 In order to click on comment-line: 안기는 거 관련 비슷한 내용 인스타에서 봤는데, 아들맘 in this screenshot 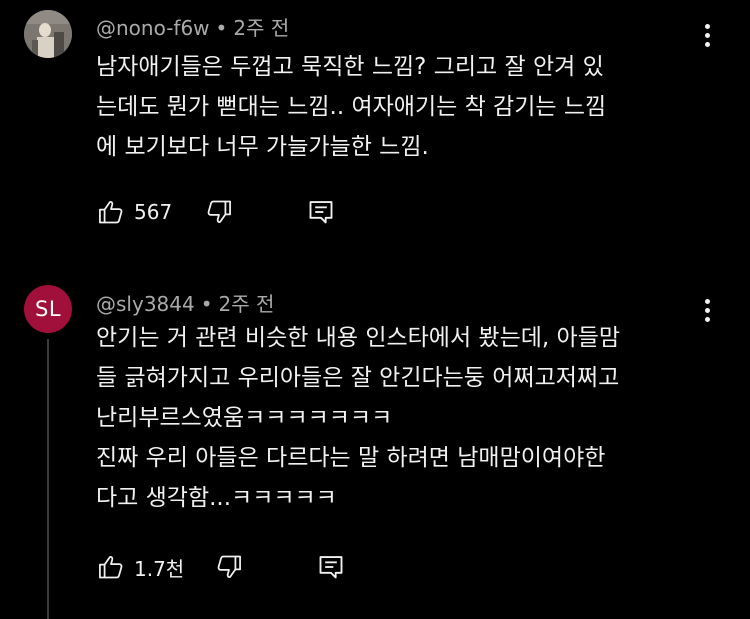, I will do `click(358, 338)`.